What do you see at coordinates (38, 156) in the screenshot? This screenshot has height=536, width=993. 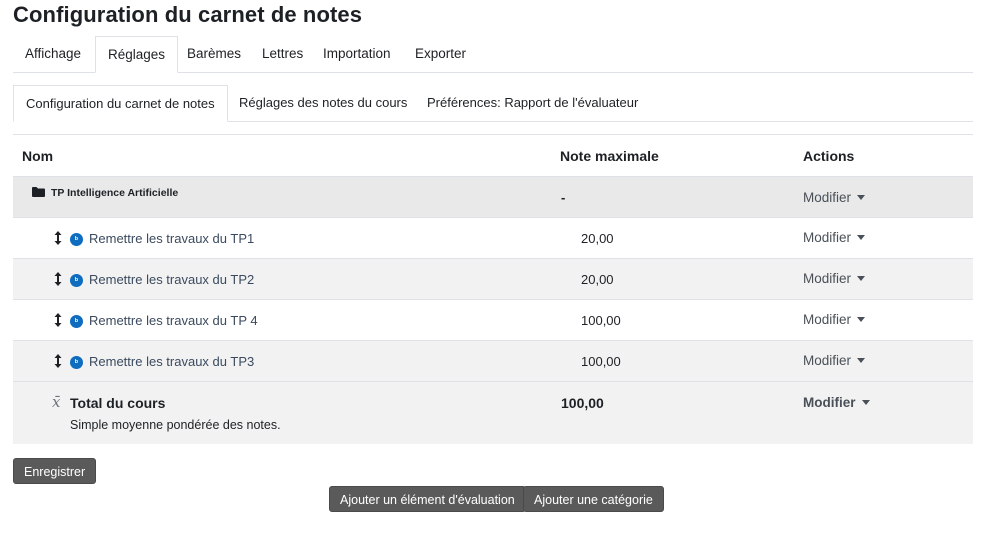 I see `header-name: Nom` at bounding box center [38, 156].